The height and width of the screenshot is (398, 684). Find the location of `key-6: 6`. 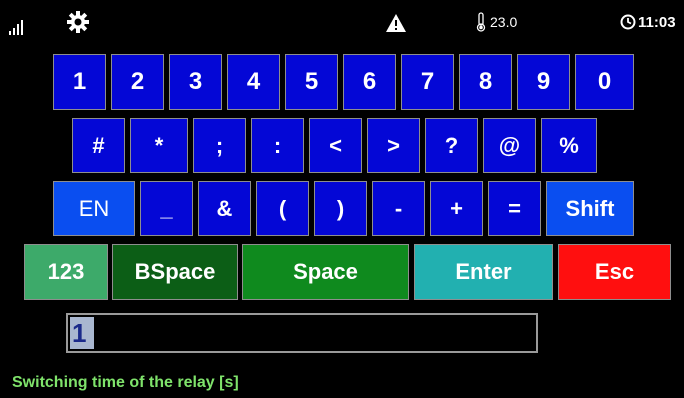

key-6: 6 is located at coordinates (369, 82).